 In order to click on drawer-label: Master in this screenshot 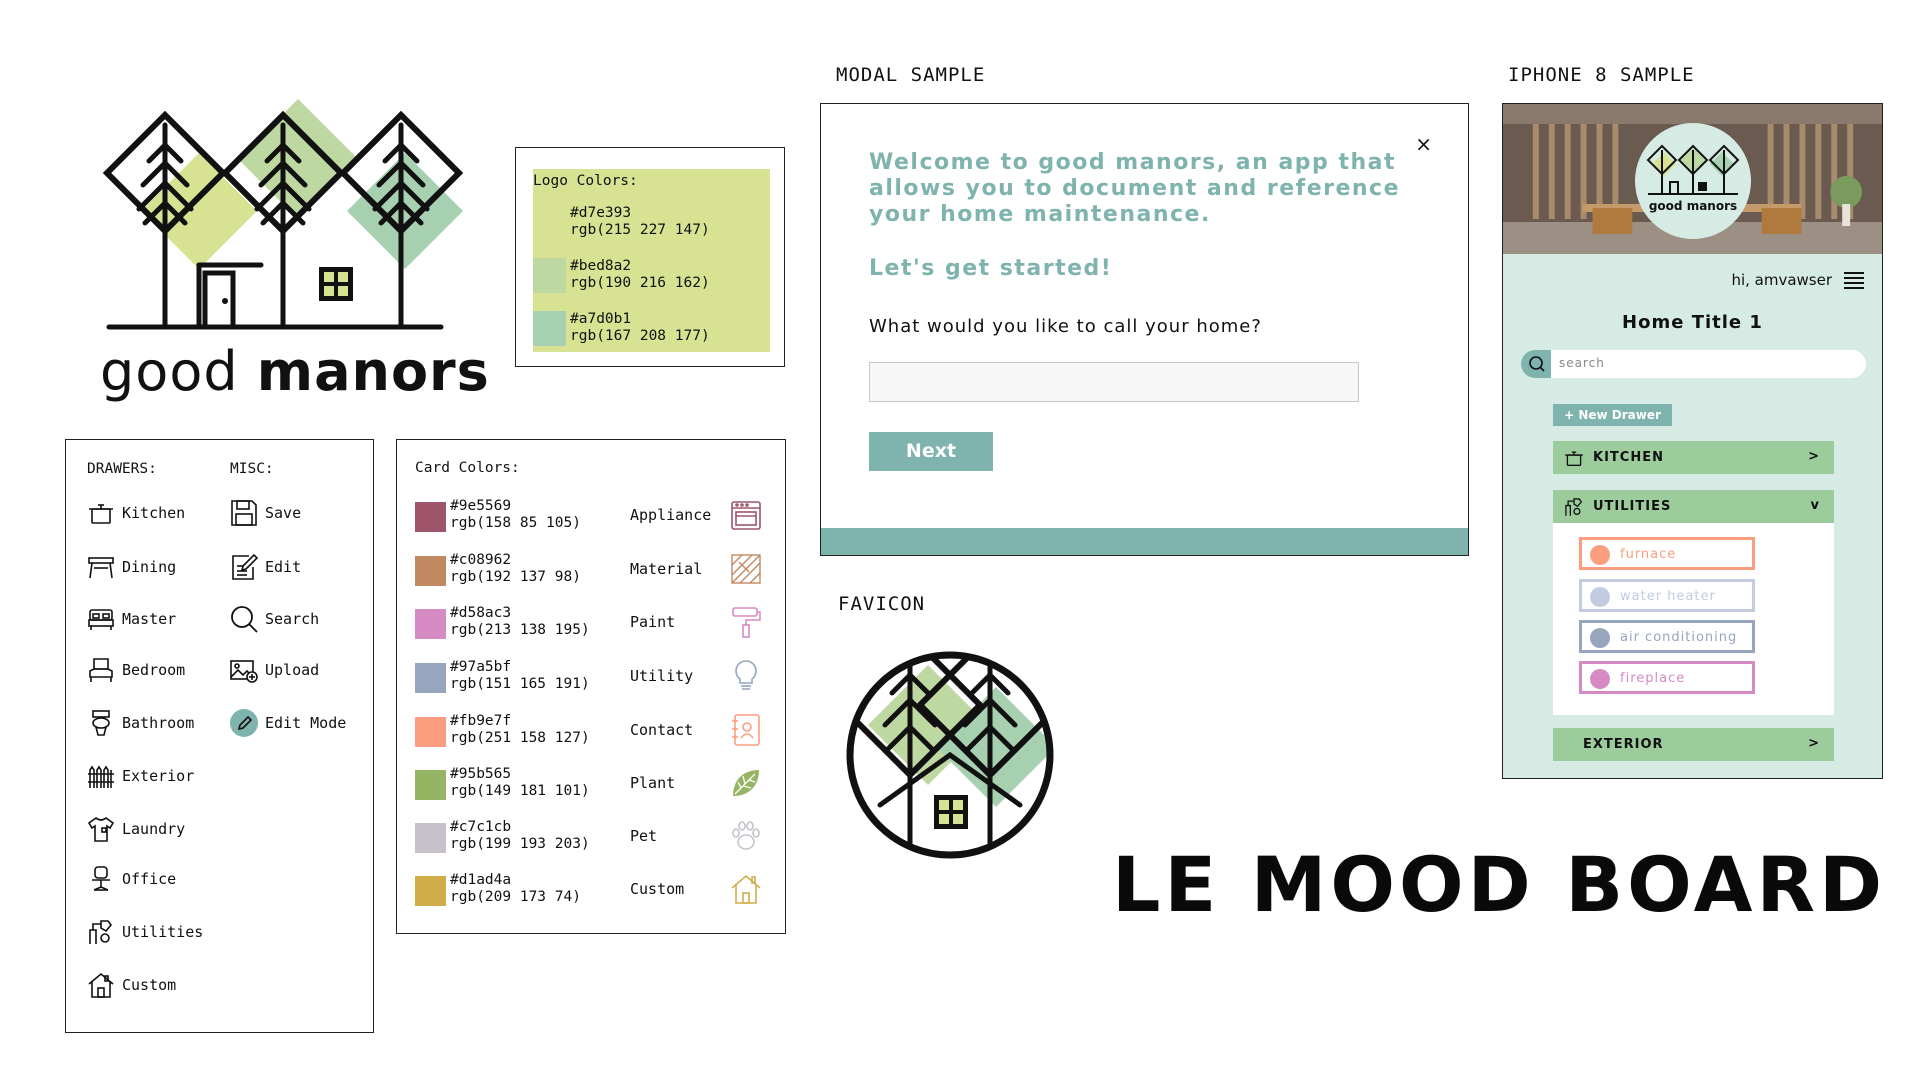, I will do `click(149, 619)`.